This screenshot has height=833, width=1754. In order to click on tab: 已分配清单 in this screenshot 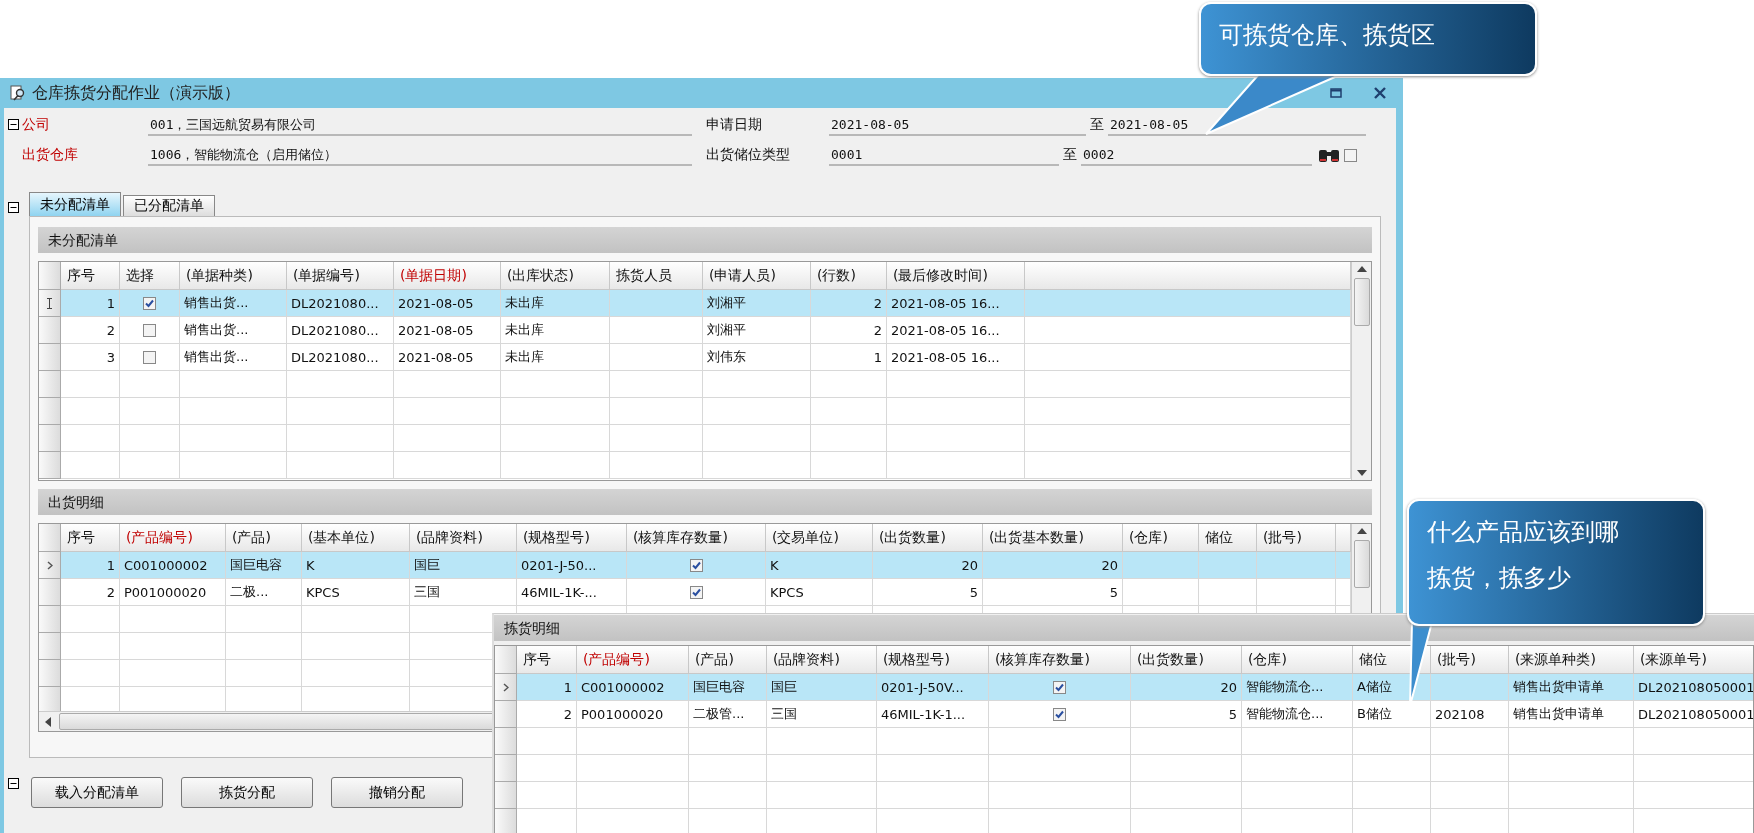, I will do `click(169, 205)`.